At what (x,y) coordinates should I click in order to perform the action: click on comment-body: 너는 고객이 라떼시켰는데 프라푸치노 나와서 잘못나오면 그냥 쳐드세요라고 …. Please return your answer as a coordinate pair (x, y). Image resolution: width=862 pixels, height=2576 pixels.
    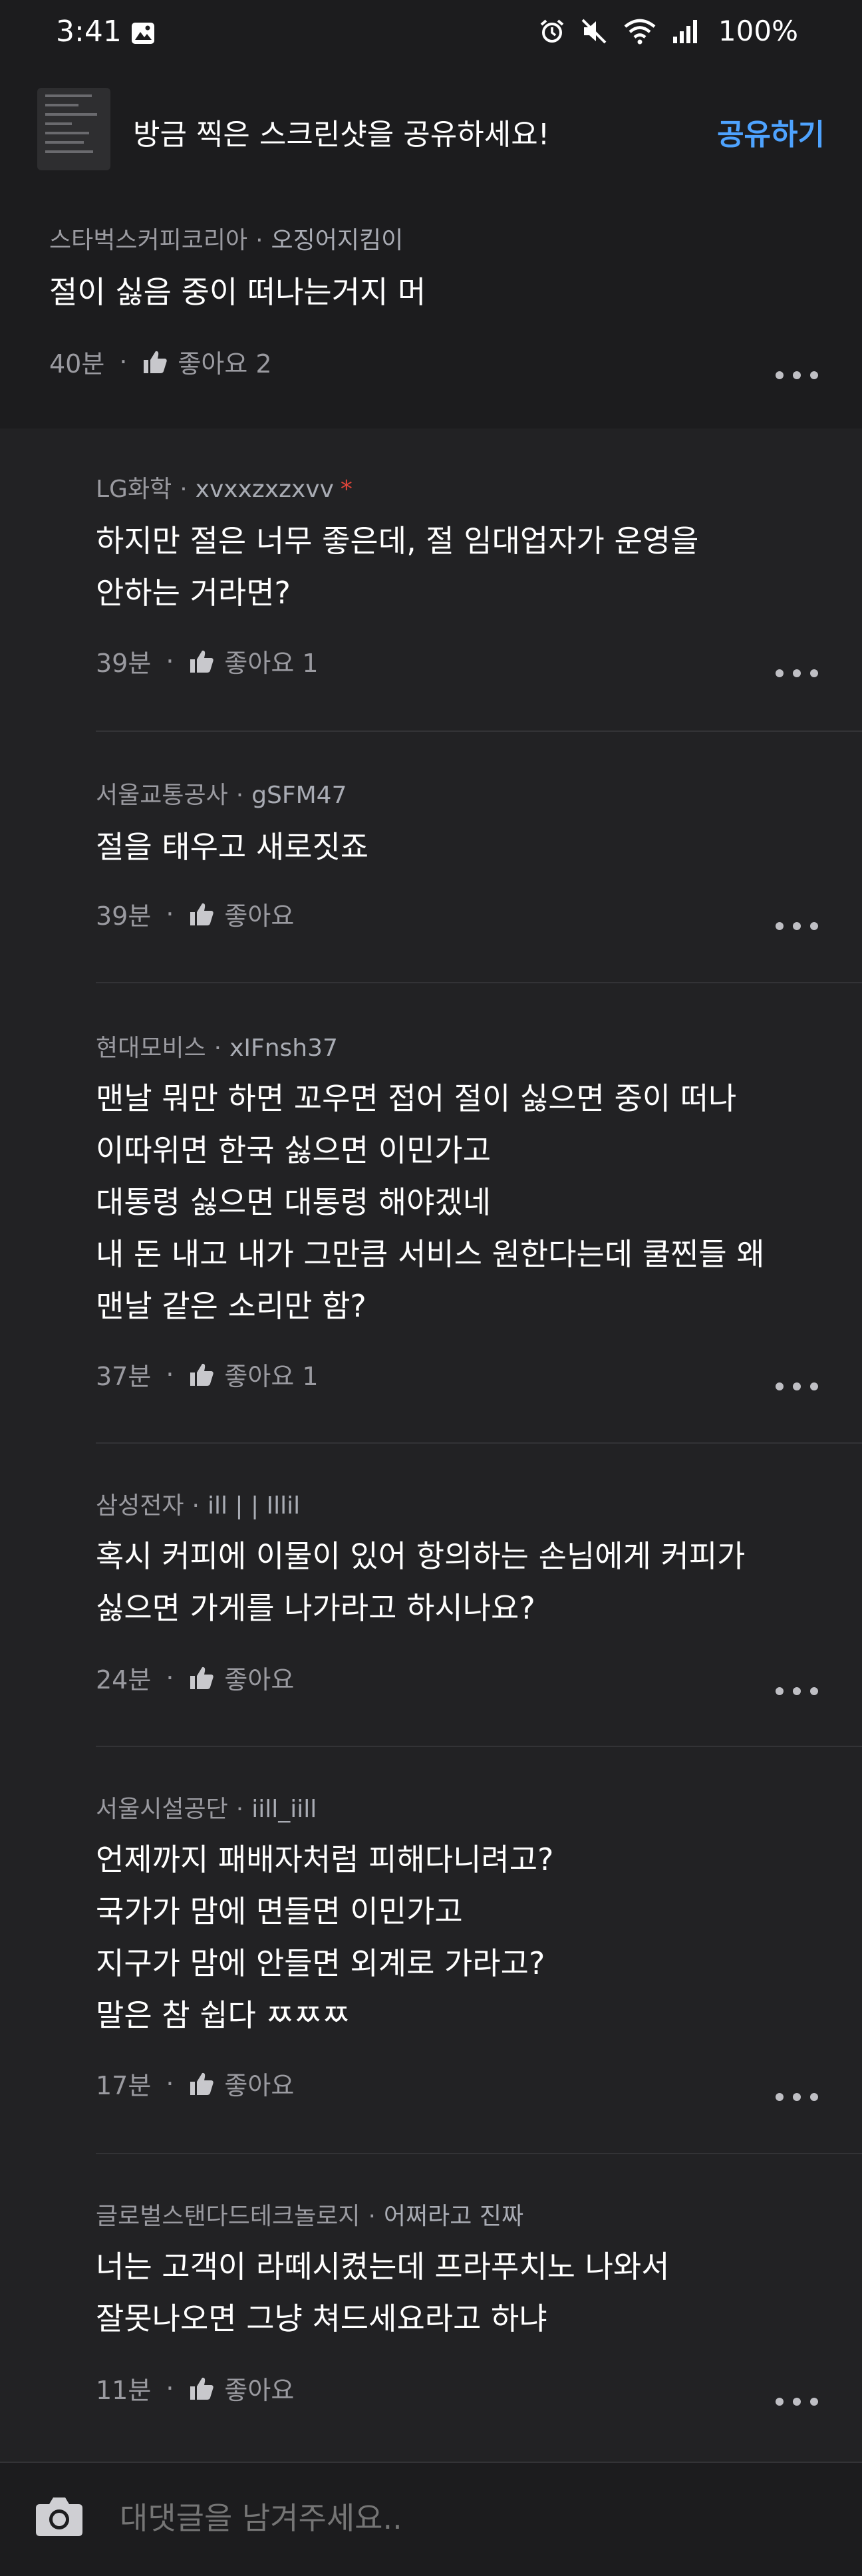
    Looking at the image, I should click on (383, 2292).